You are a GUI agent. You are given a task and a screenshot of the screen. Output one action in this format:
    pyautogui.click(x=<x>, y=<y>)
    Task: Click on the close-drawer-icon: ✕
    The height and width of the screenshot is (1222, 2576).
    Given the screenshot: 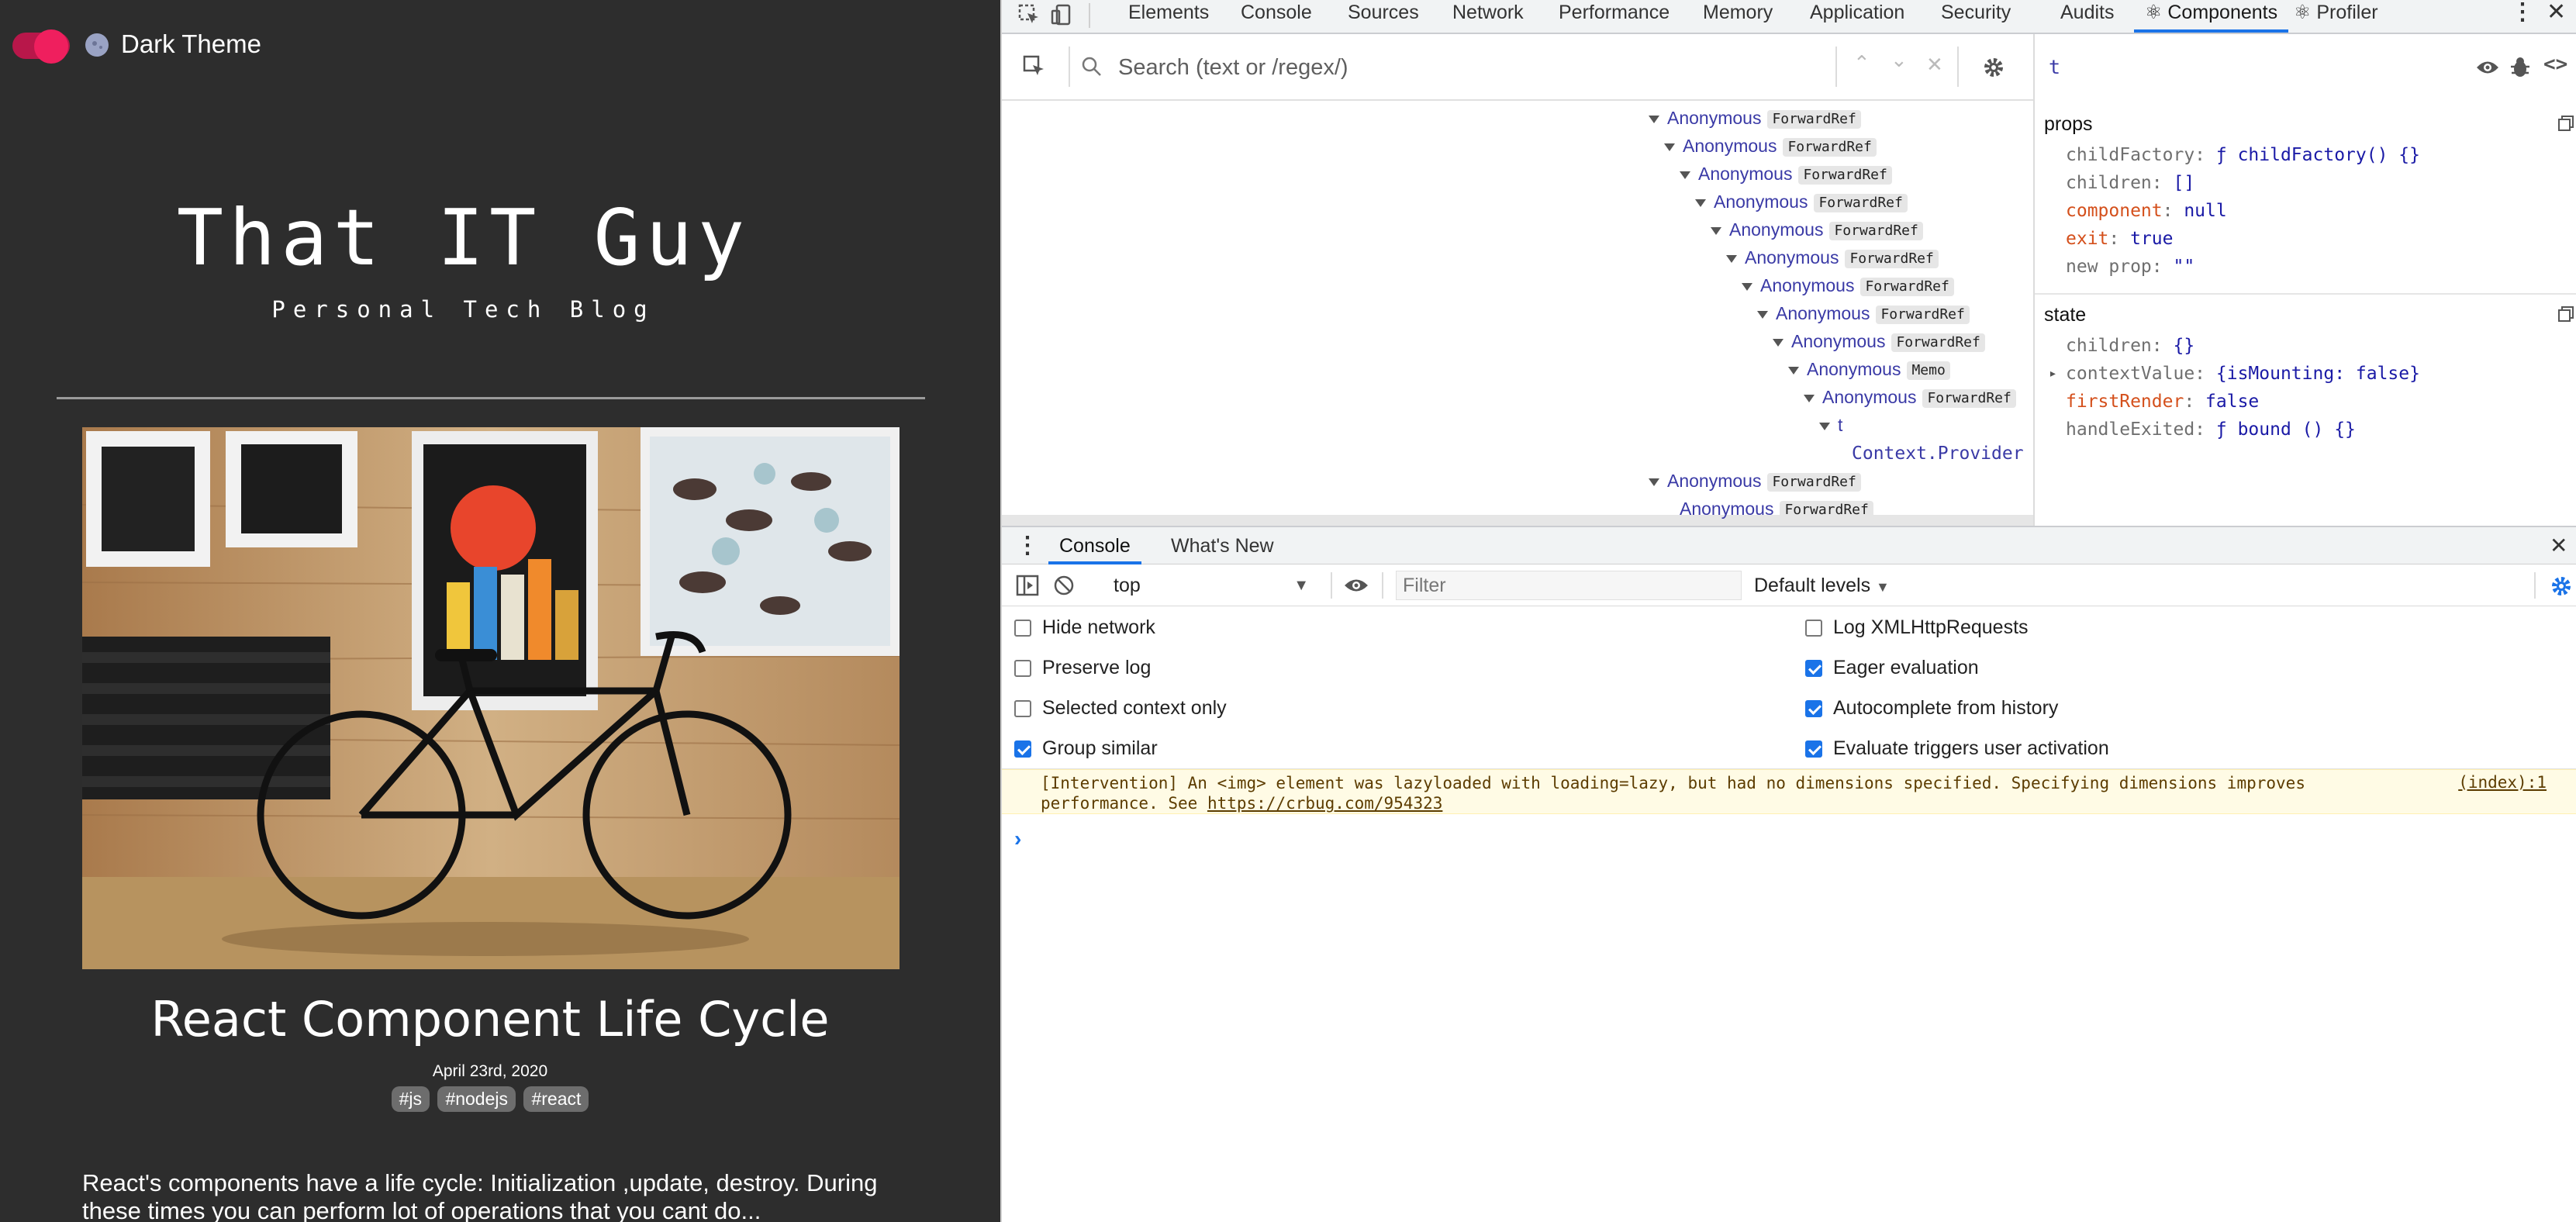 What is the action you would take?
    pyautogui.click(x=2559, y=545)
    